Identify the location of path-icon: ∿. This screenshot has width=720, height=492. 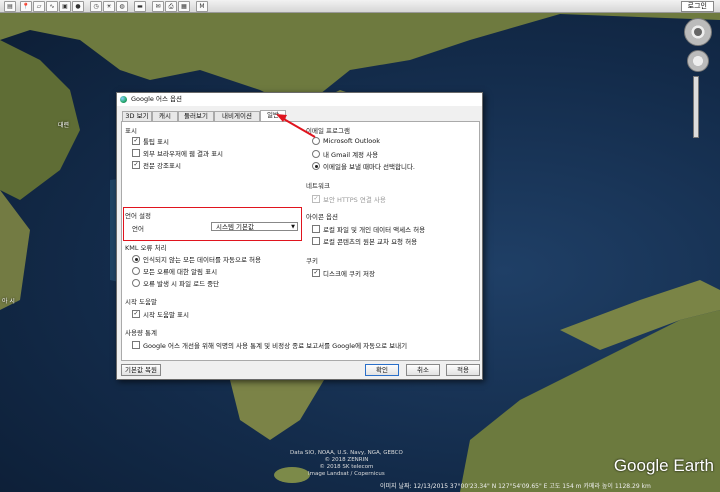
(52, 6).